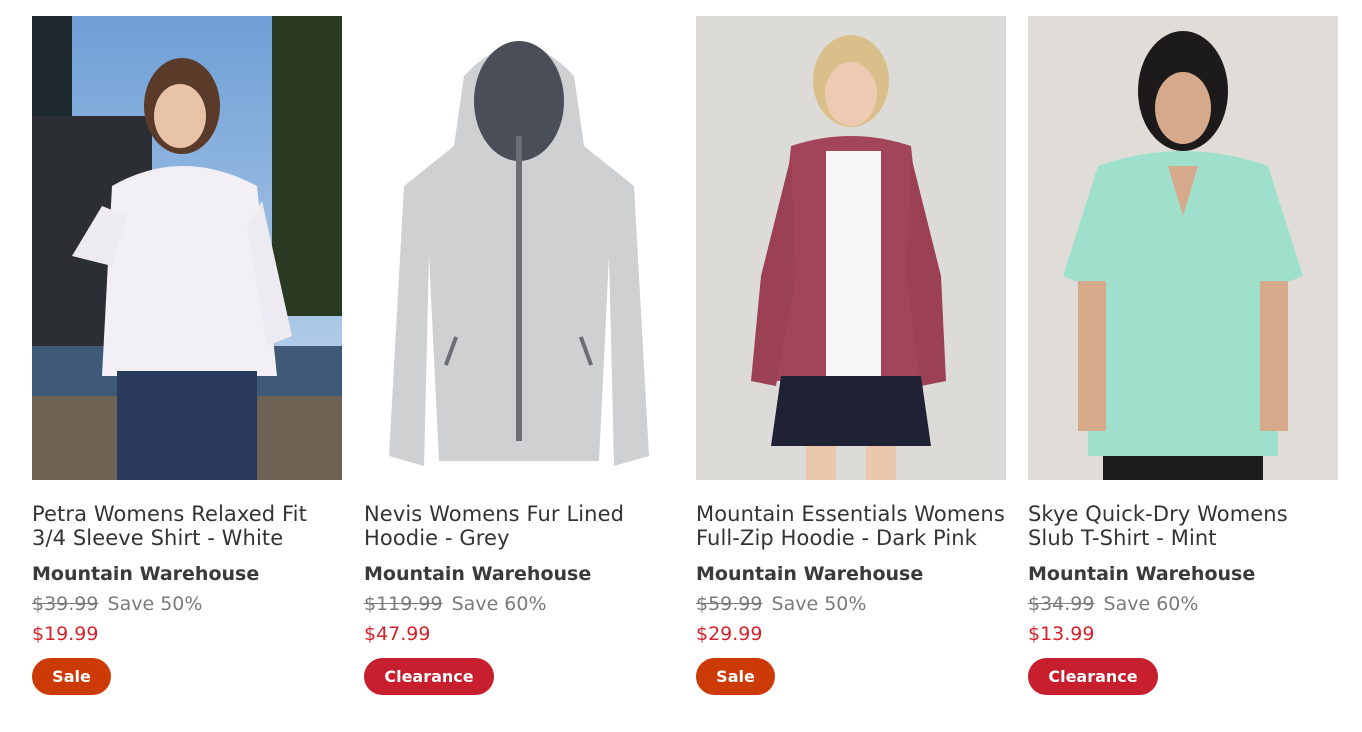 The height and width of the screenshot is (732, 1362). Describe the element at coordinates (397, 634) in the screenshot. I see `sale-price: $47.99` at that location.